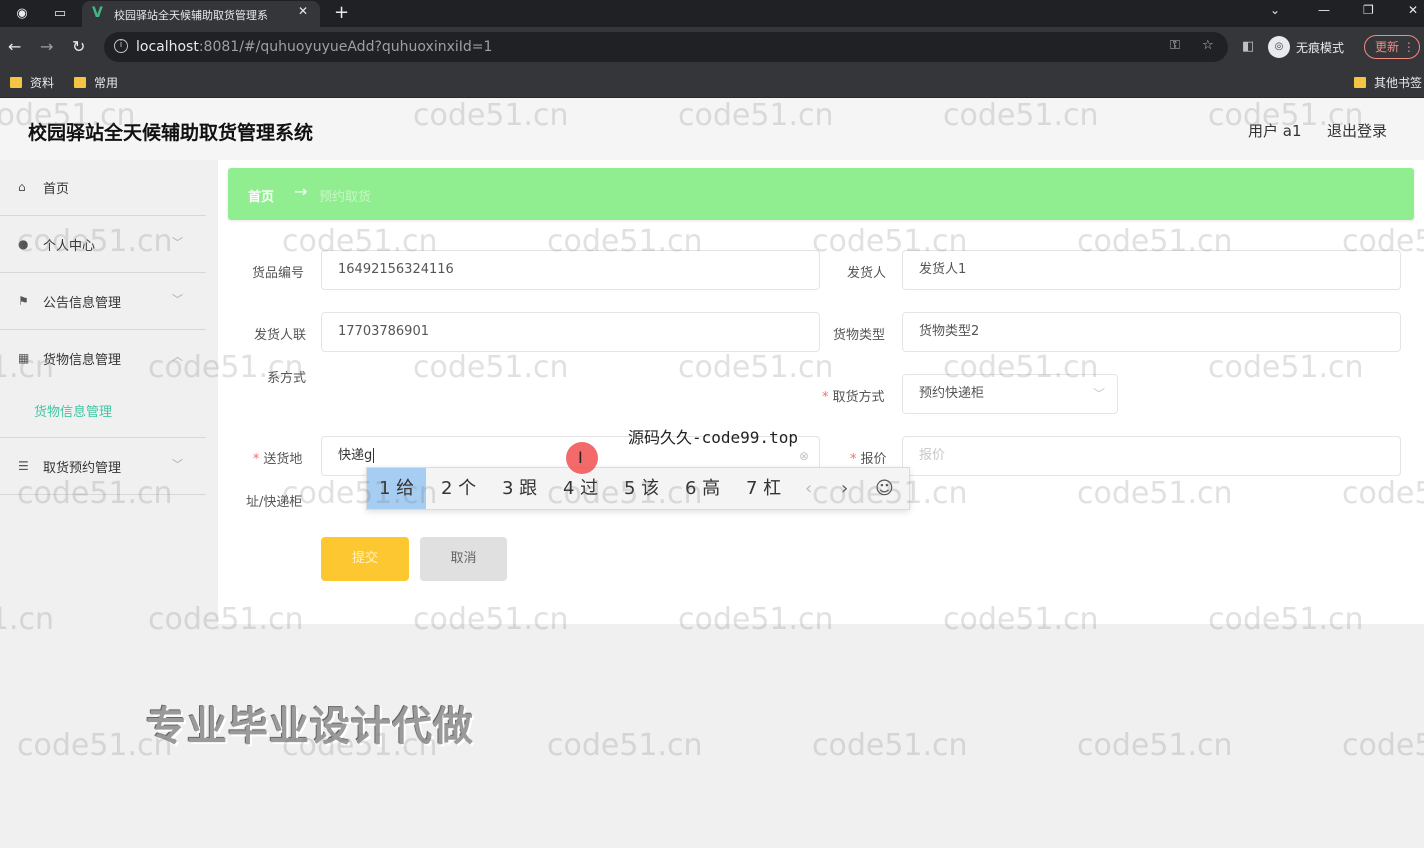 The height and width of the screenshot is (848, 1424). Describe the element at coordinates (458, 488) in the screenshot. I see `ime-candidate-2: 2 个` at that location.